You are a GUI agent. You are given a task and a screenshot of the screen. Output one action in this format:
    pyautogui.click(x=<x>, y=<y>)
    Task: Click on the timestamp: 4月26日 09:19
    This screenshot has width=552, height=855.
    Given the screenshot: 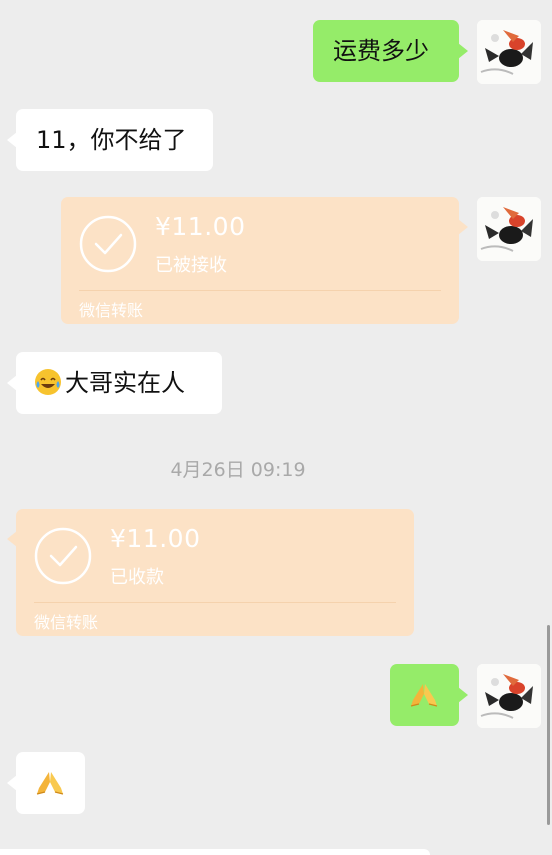 What is the action you would take?
    pyautogui.click(x=238, y=470)
    